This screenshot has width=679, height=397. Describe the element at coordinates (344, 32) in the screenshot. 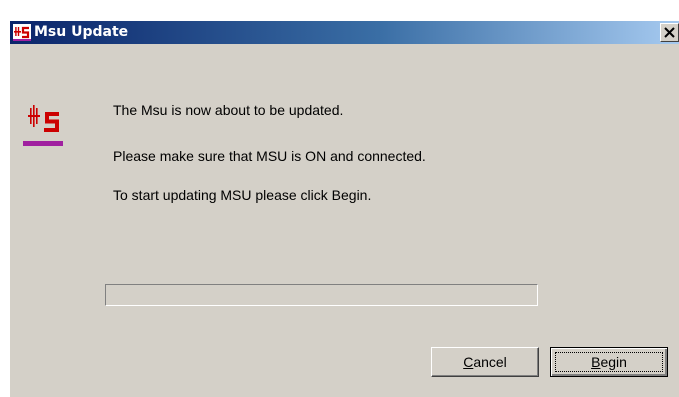

I see `title-bar: Msu Update` at that location.